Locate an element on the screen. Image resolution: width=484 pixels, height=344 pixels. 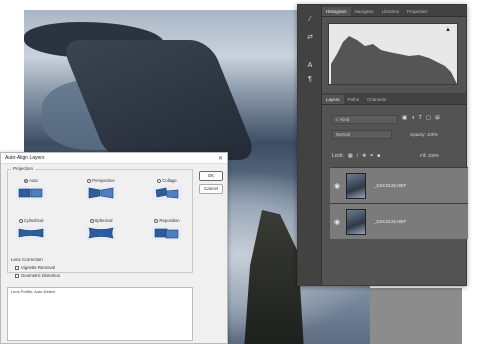
character-icon: A is located at coordinates (310, 66).